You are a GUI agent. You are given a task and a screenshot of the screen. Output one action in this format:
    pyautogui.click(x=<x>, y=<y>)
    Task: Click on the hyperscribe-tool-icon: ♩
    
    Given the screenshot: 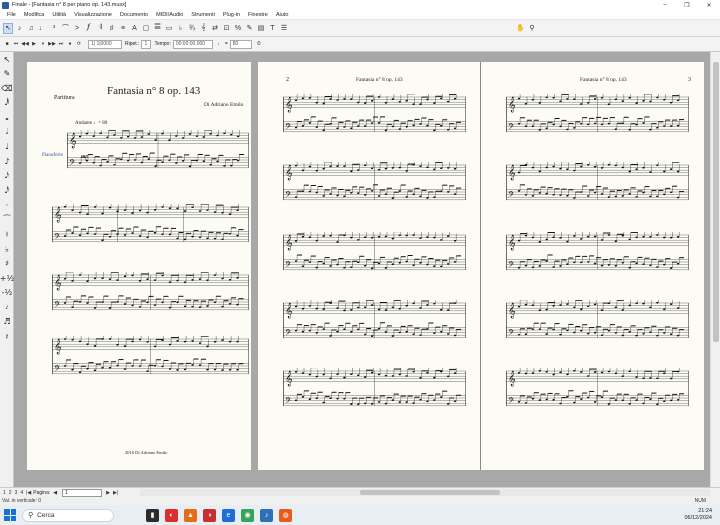 What is the action you would take?
    pyautogui.click(x=43, y=28)
    